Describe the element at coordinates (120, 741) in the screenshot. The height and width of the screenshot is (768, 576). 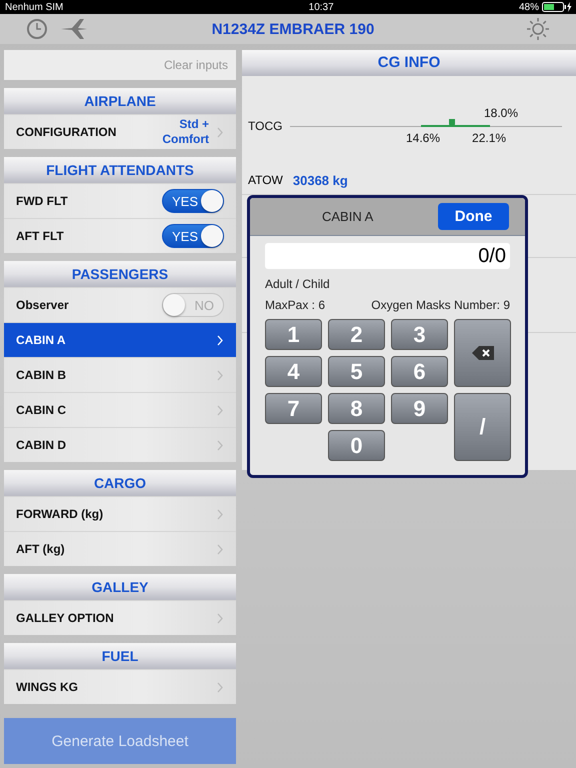
I see `generate-loadsheet-button: Generate Loadsheet` at that location.